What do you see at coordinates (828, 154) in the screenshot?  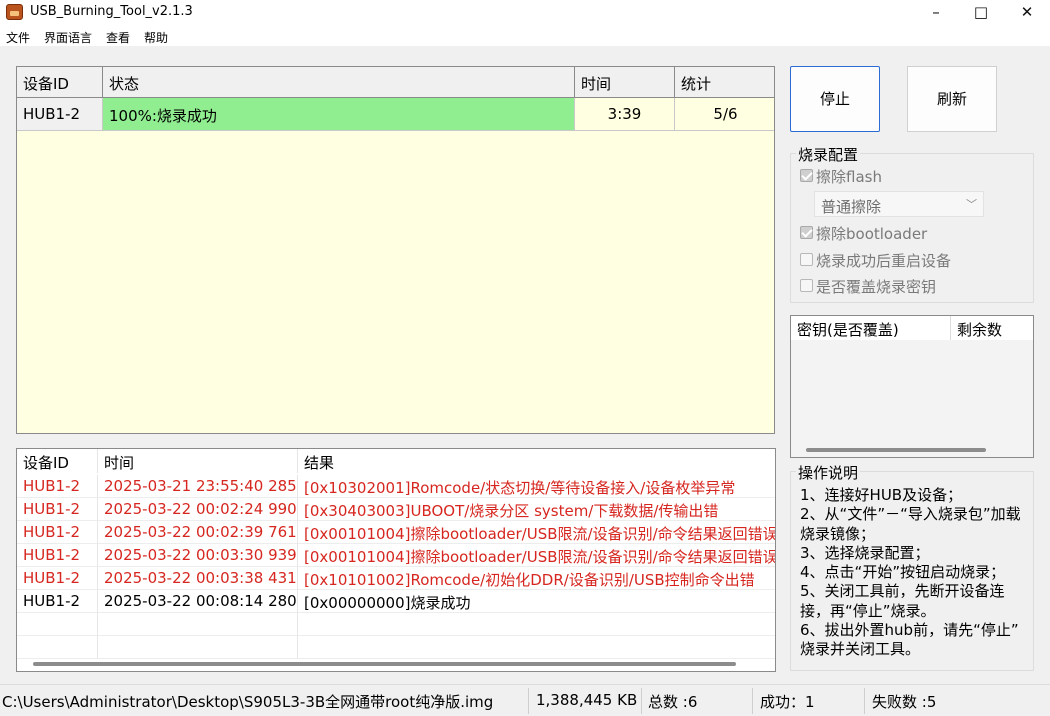 I see `burn-config-title: 烧录配置` at bounding box center [828, 154].